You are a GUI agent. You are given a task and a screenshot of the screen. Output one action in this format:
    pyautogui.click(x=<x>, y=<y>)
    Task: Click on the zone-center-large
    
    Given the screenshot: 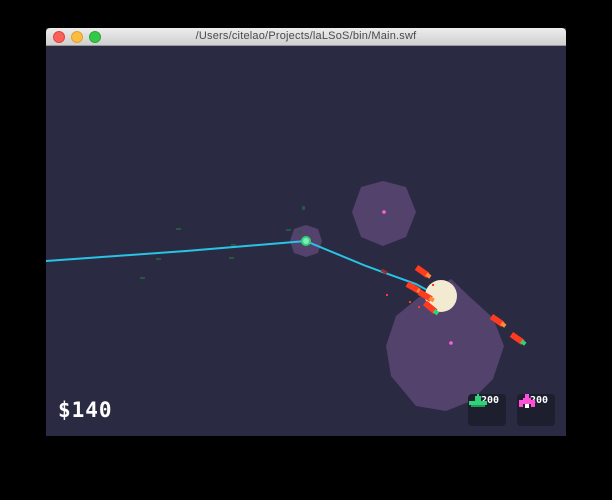 What is the action you would take?
    pyautogui.click(x=451, y=343)
    